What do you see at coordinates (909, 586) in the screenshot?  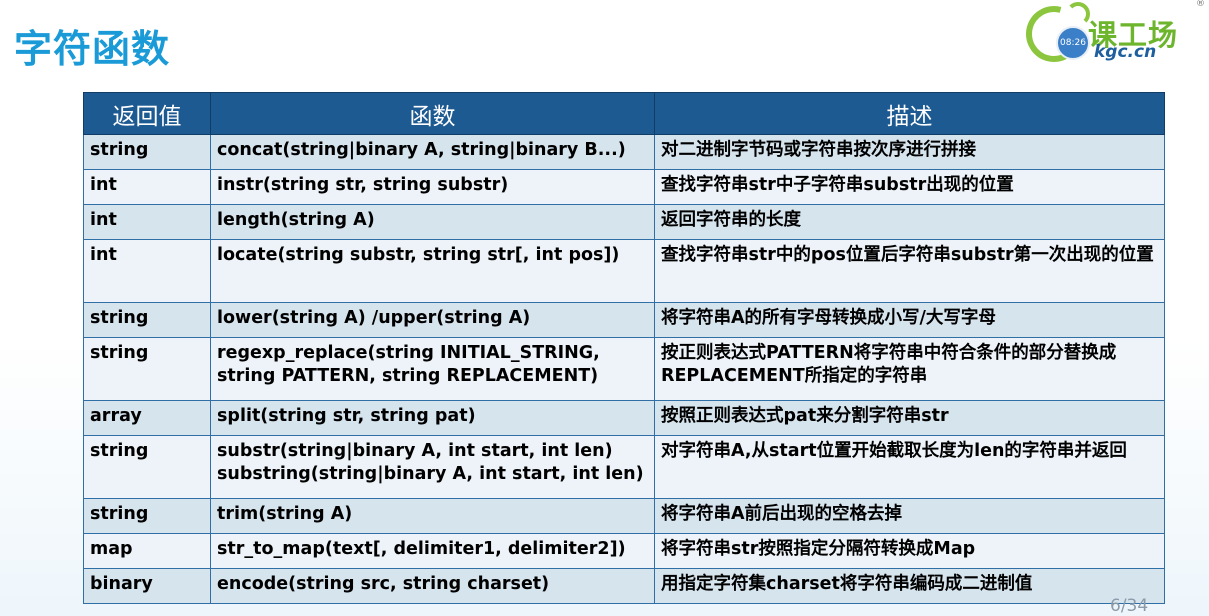 I see `cell-description: 用指定字符集charset将字符串编码成二进制值` at bounding box center [909, 586].